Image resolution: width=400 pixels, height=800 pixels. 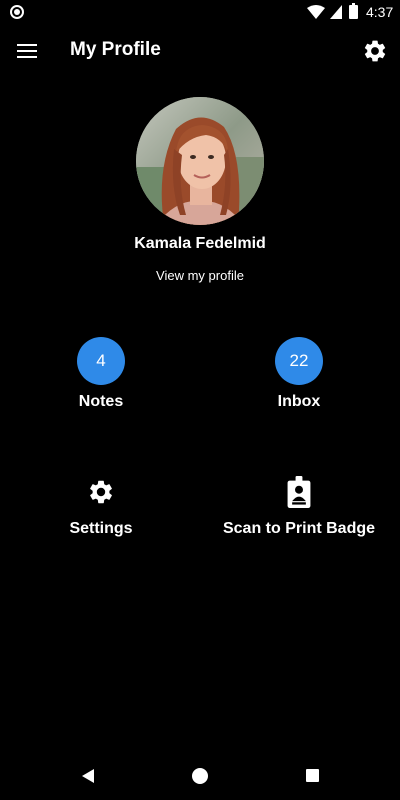 I want to click on back-icon, so click(x=88, y=776).